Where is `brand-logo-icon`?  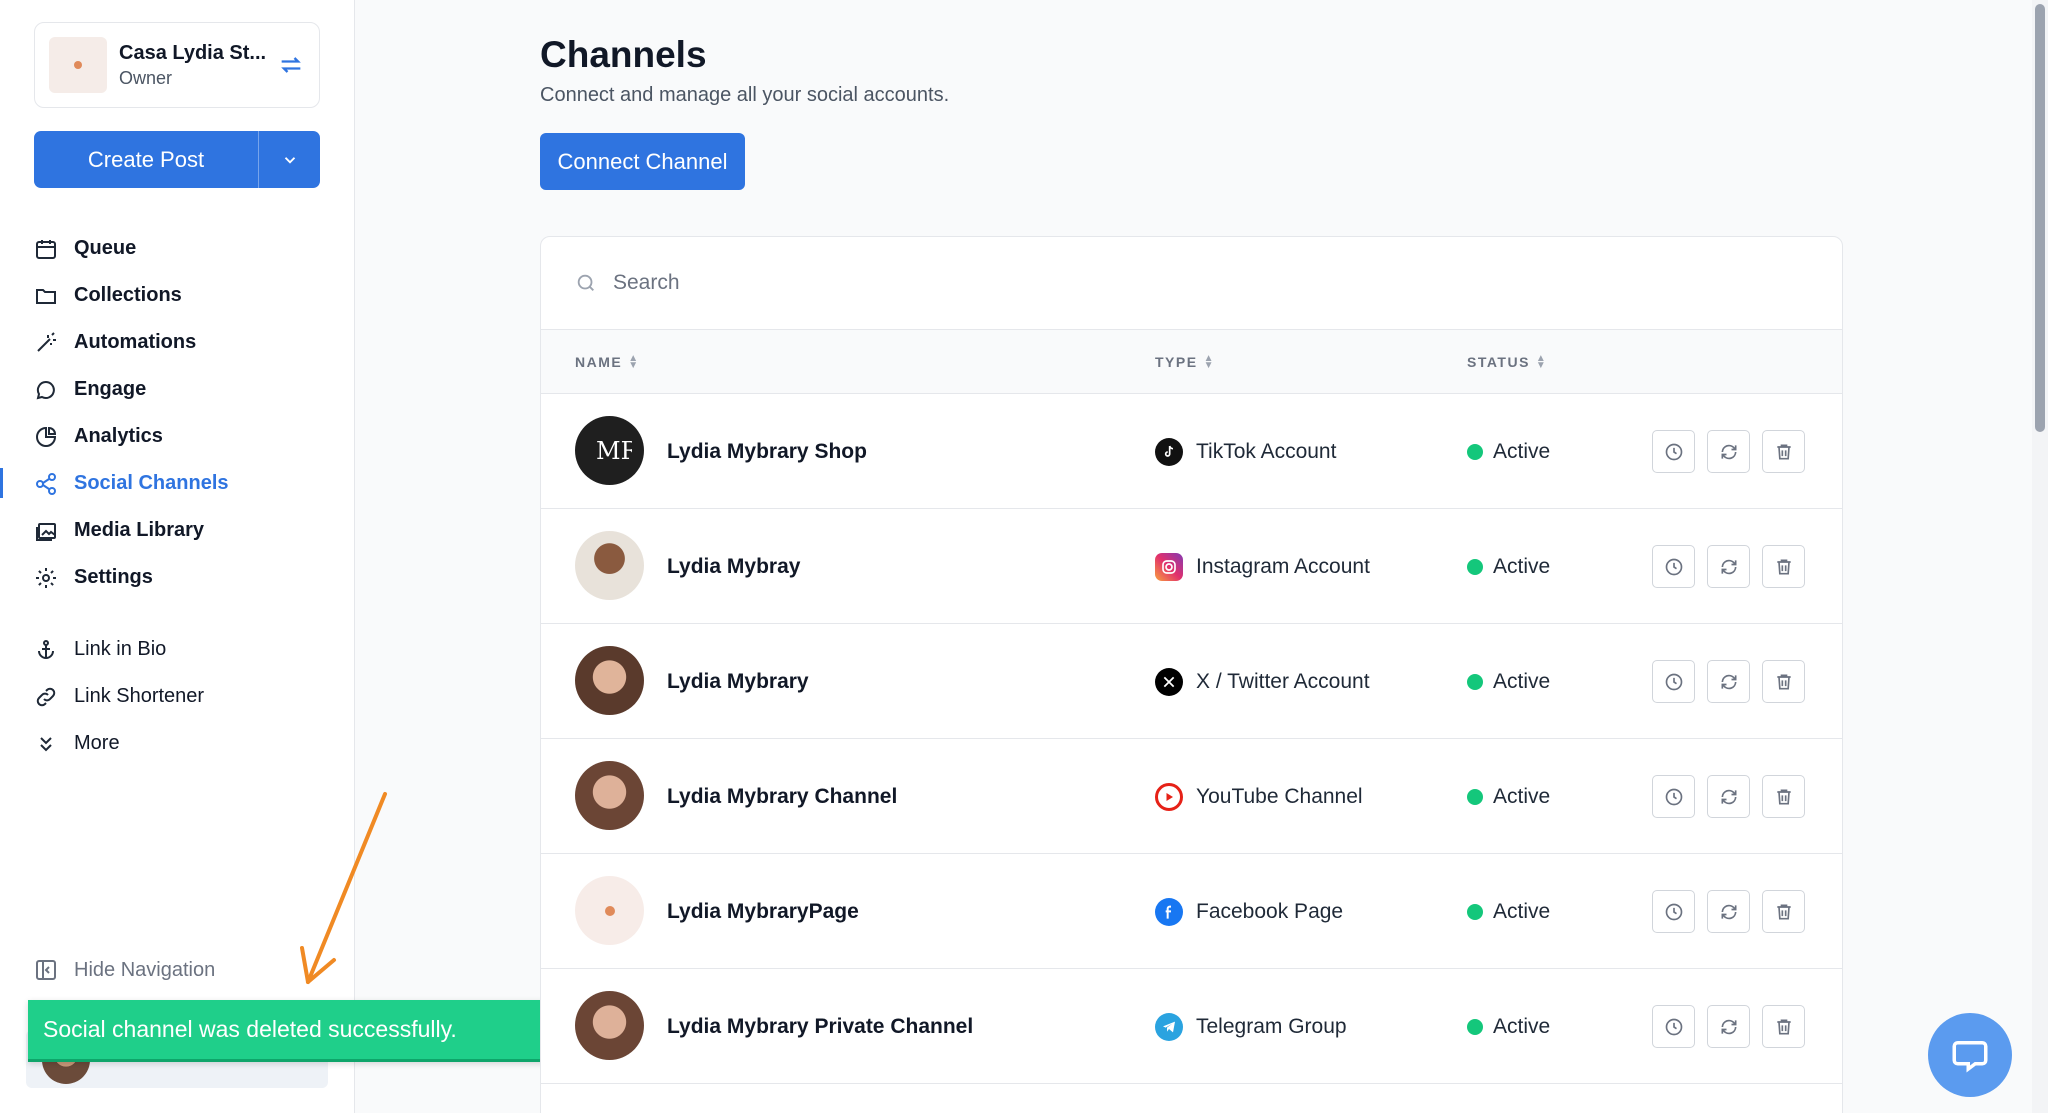
brand-logo-icon is located at coordinates (609, 910).